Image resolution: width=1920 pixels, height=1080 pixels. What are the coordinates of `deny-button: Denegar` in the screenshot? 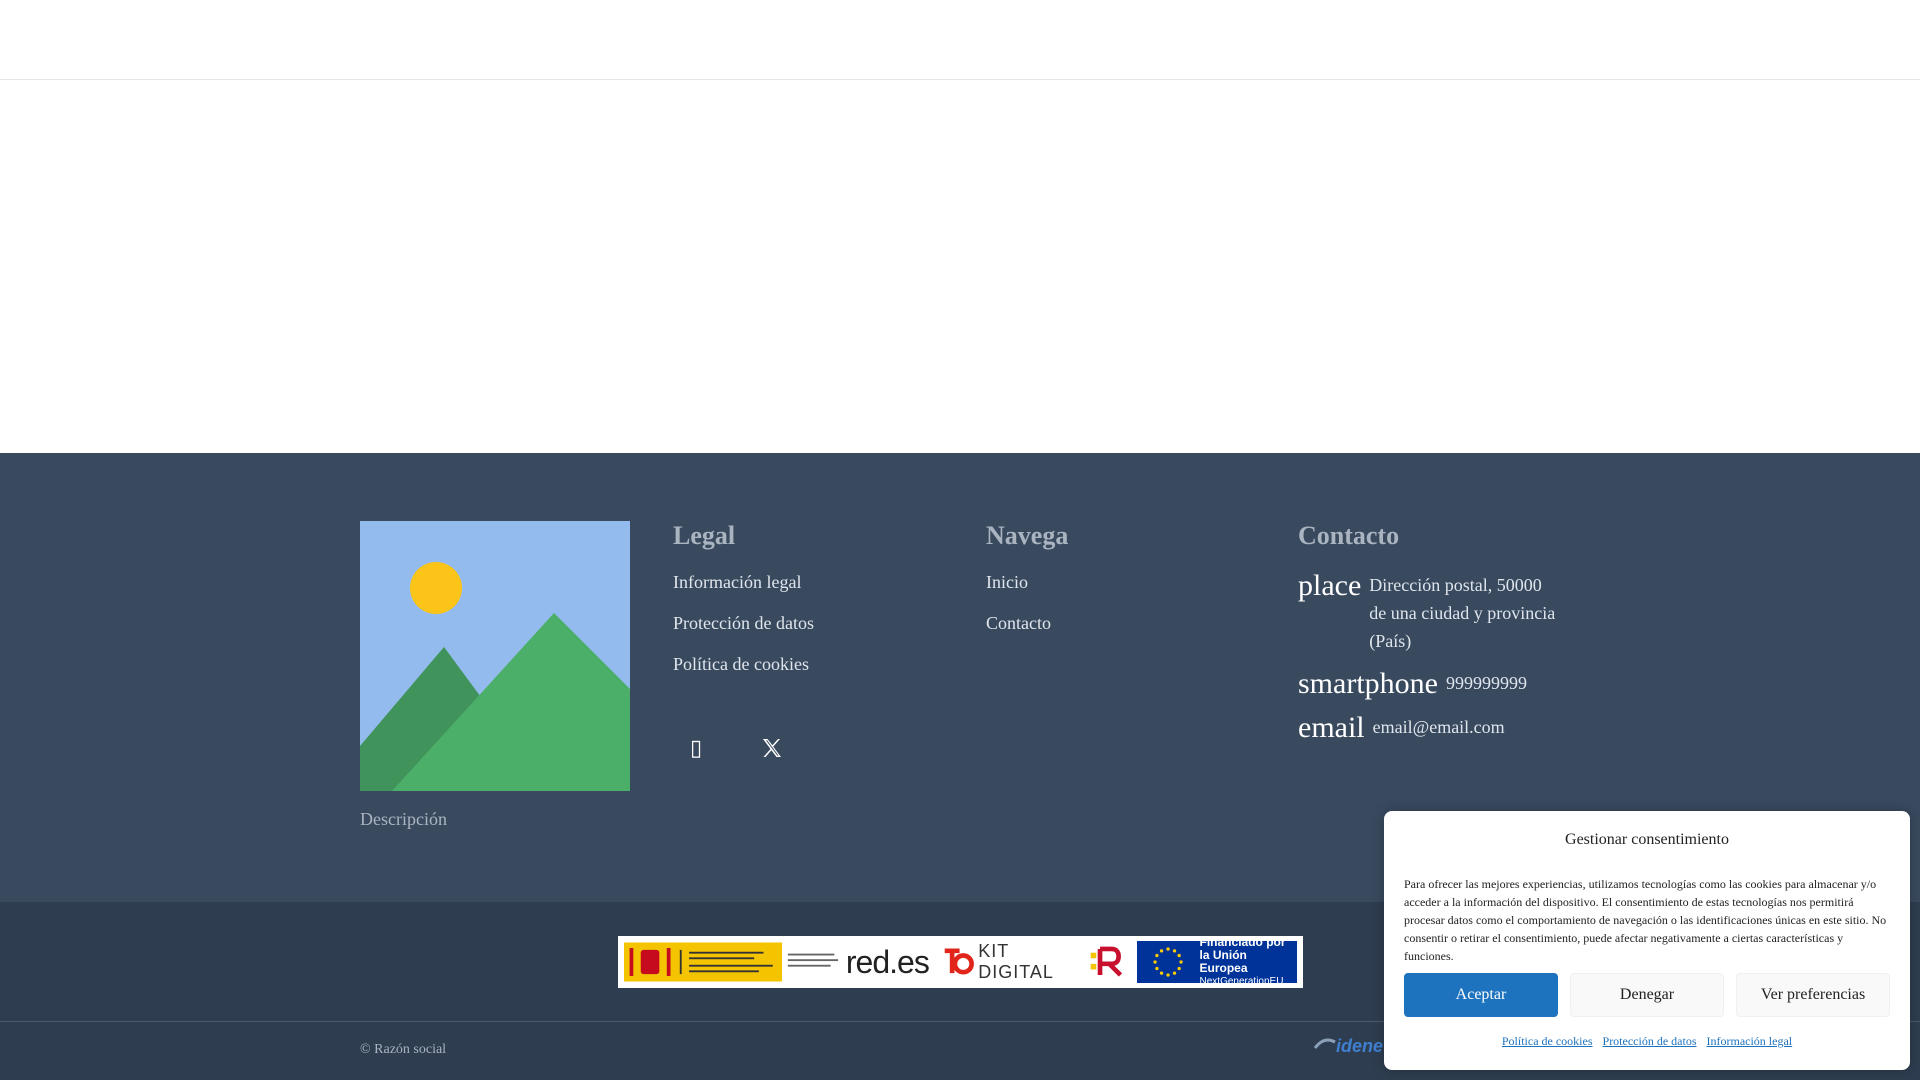 It's located at (1647, 995).